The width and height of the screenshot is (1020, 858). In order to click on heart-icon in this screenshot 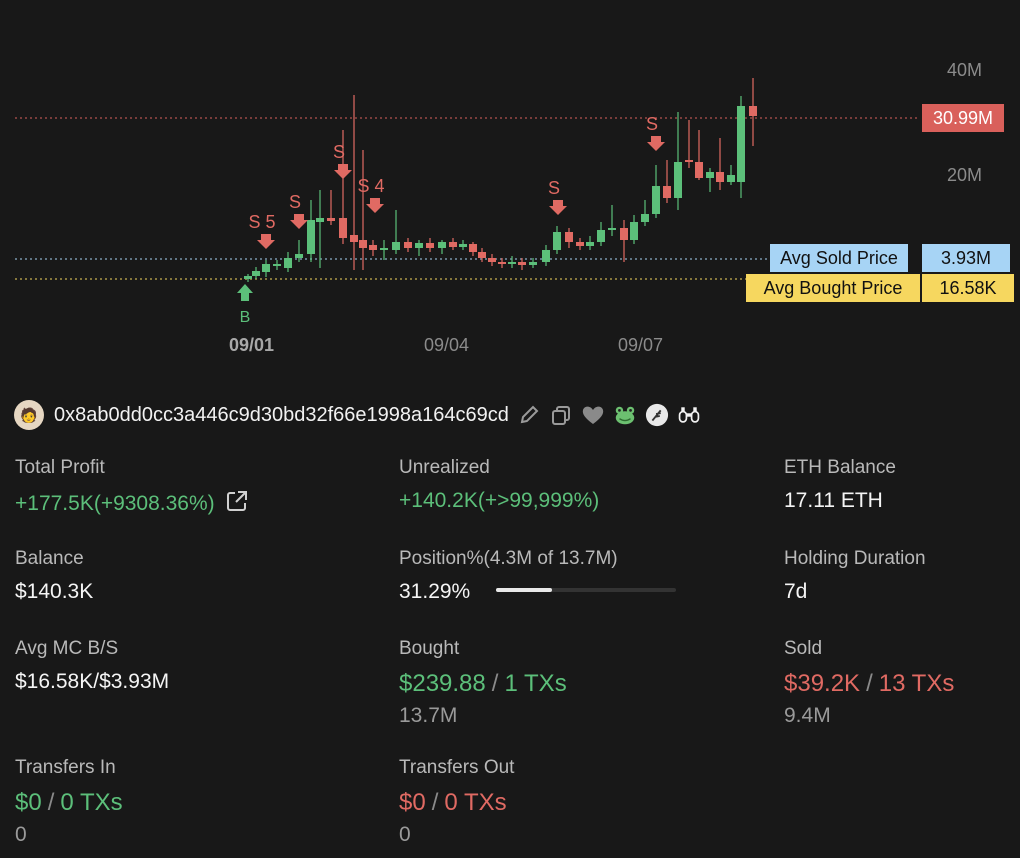, I will do `click(593, 415)`.